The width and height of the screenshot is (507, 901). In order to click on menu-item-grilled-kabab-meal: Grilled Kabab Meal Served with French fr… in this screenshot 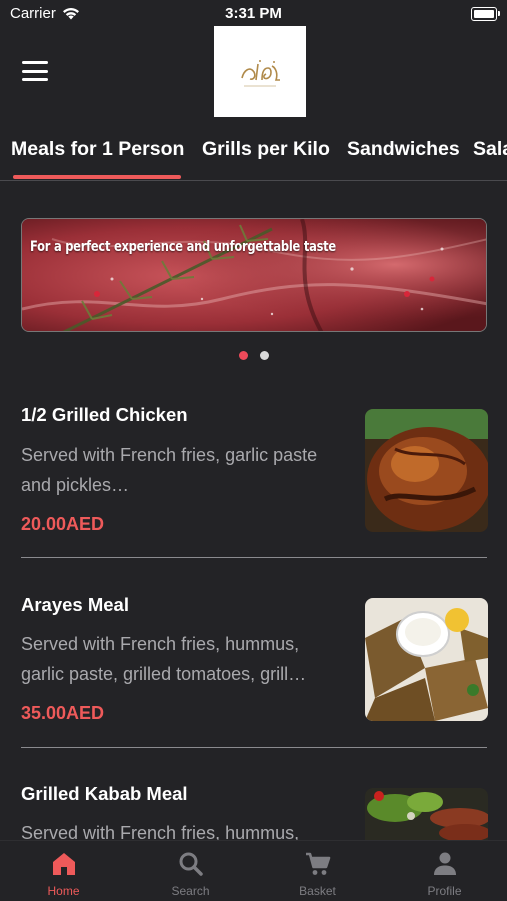, I will do `click(253, 809)`.